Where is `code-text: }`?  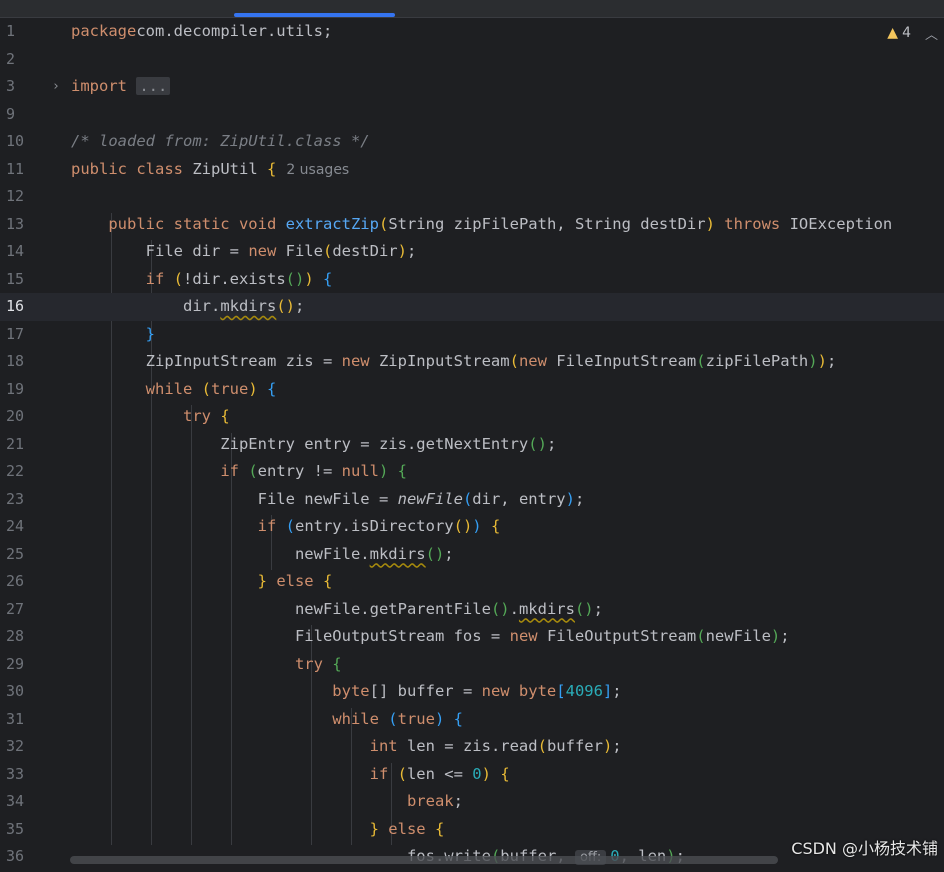
code-text: } is located at coordinates (150, 333).